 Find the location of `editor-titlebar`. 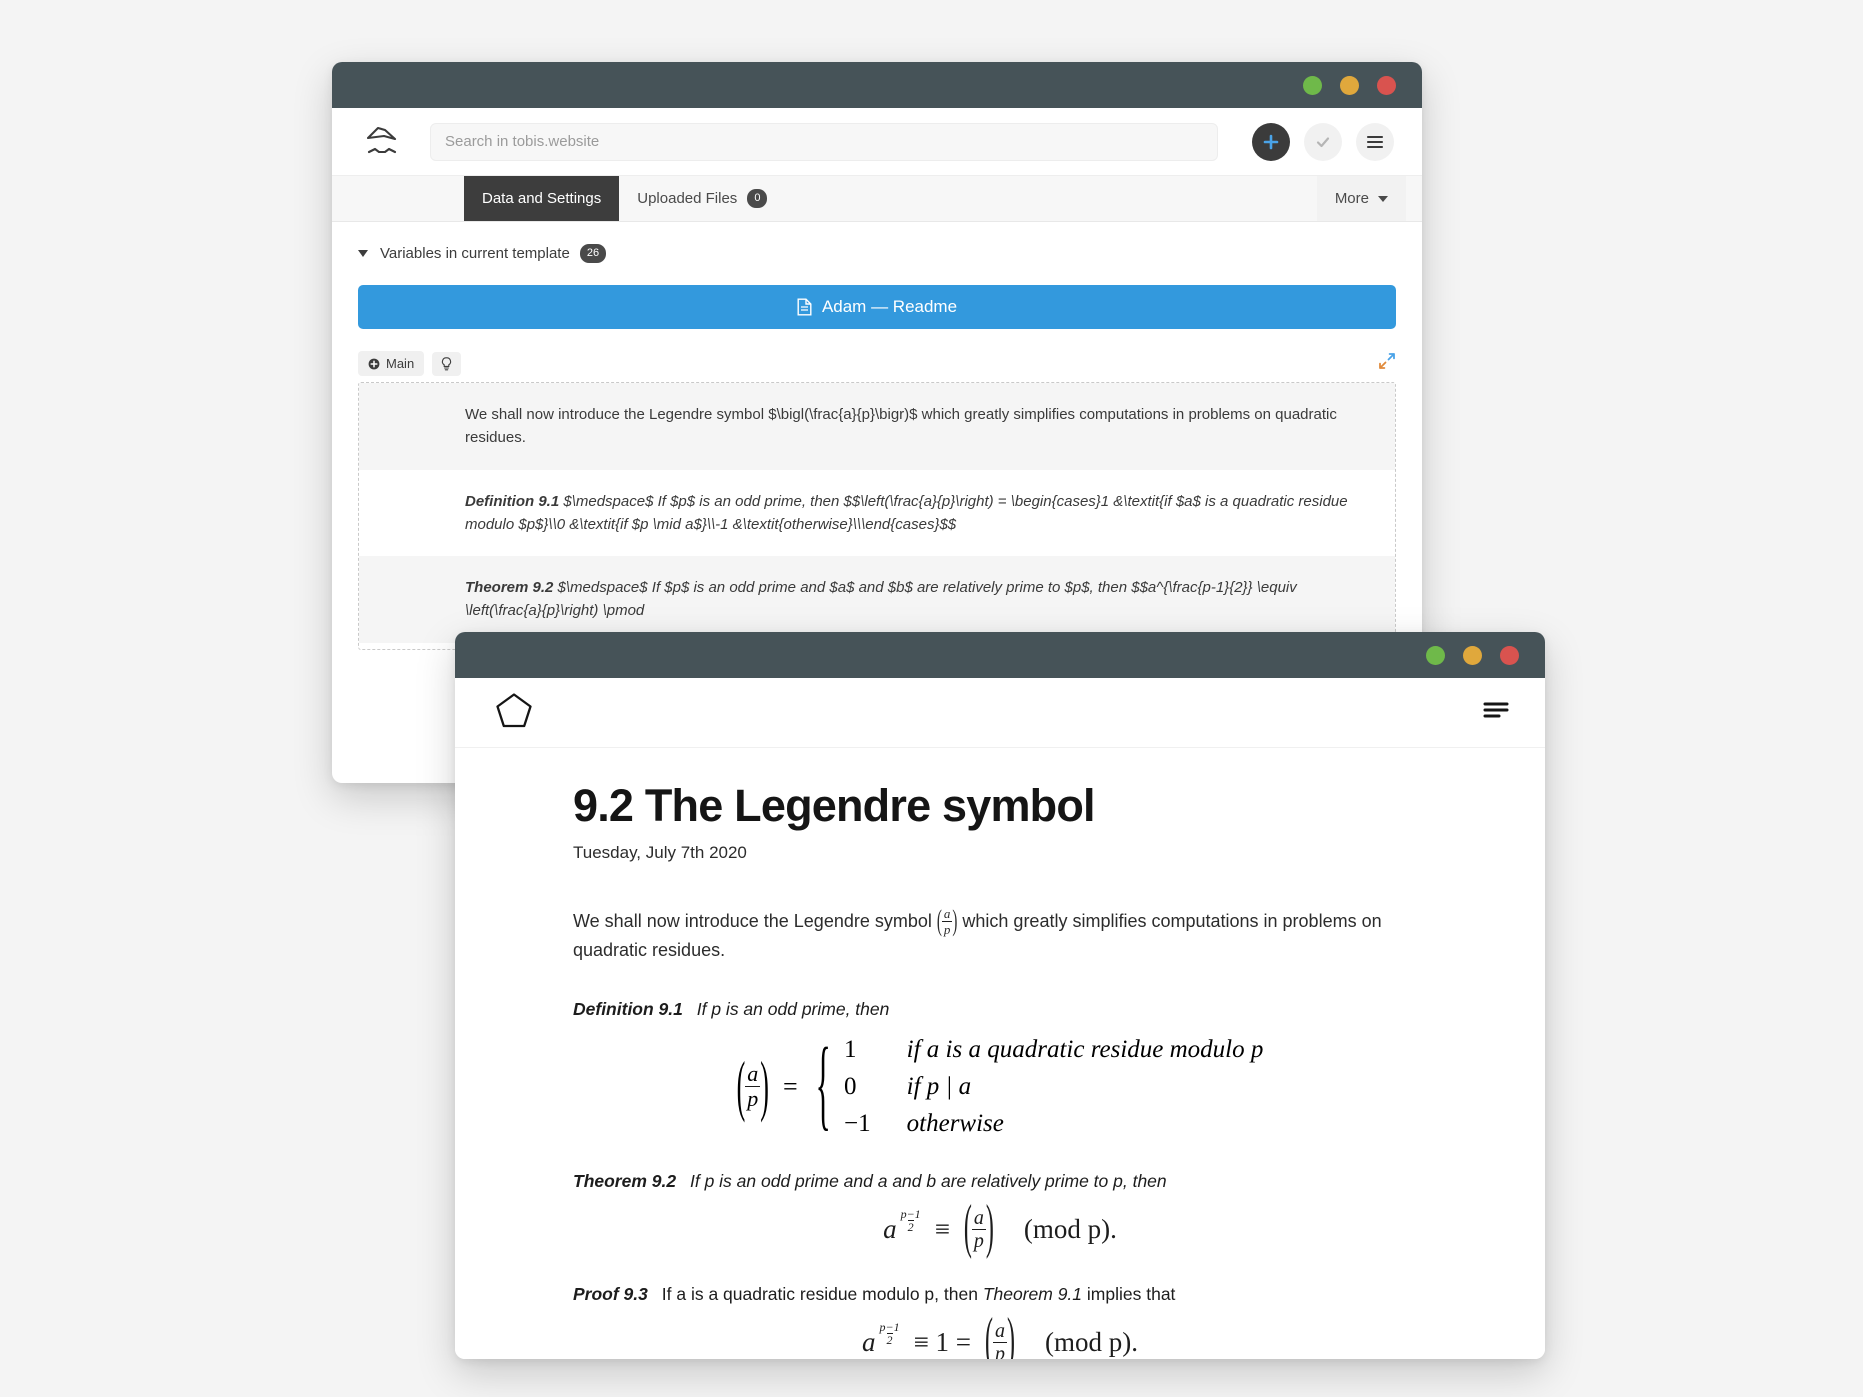

editor-titlebar is located at coordinates (877, 85).